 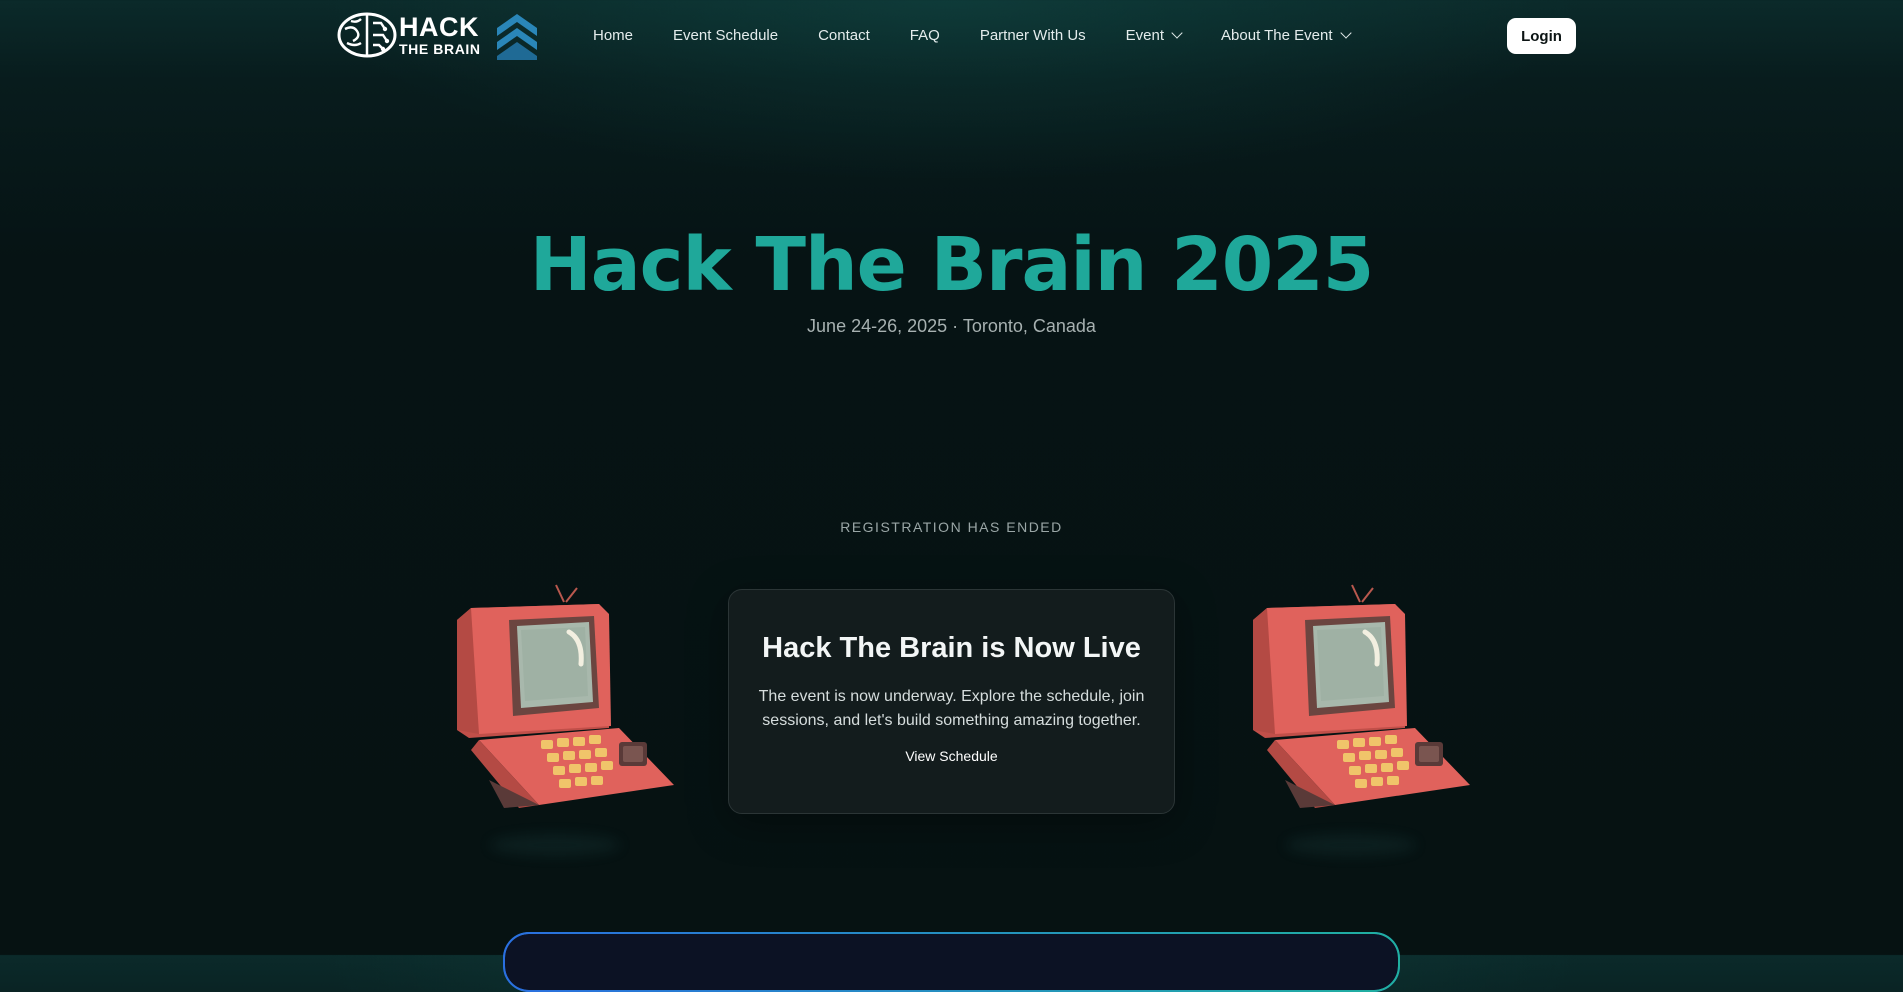 I want to click on view-schedule-button: View Schedule, so click(x=951, y=756).